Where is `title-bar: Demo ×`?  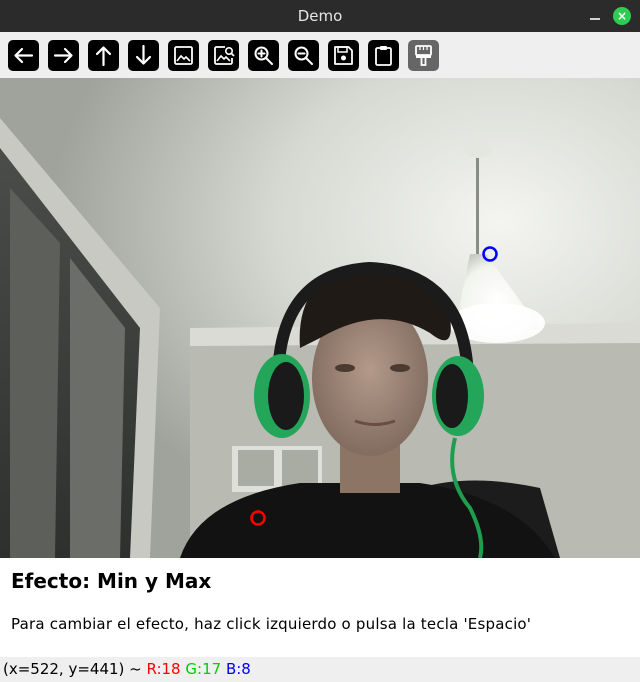
title-bar: Demo × is located at coordinates (320, 16).